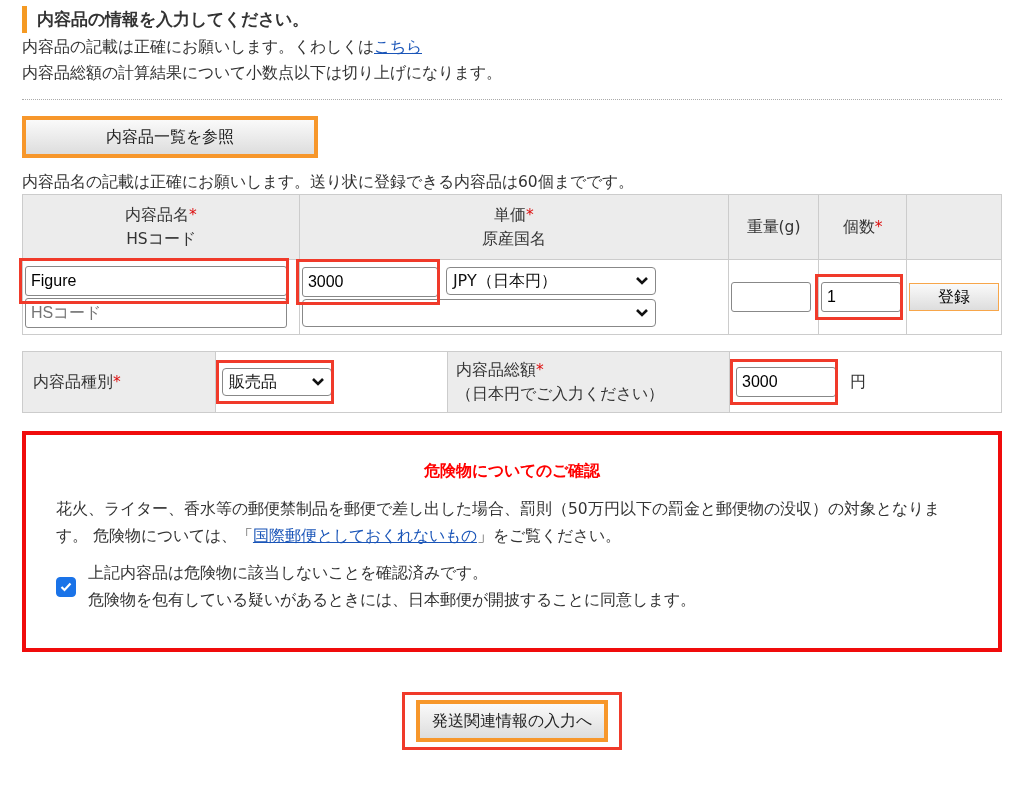 The width and height of the screenshot is (1024, 808). What do you see at coordinates (170, 137) in the screenshot?
I see `browse-items-button: 内容品一覧を参照` at bounding box center [170, 137].